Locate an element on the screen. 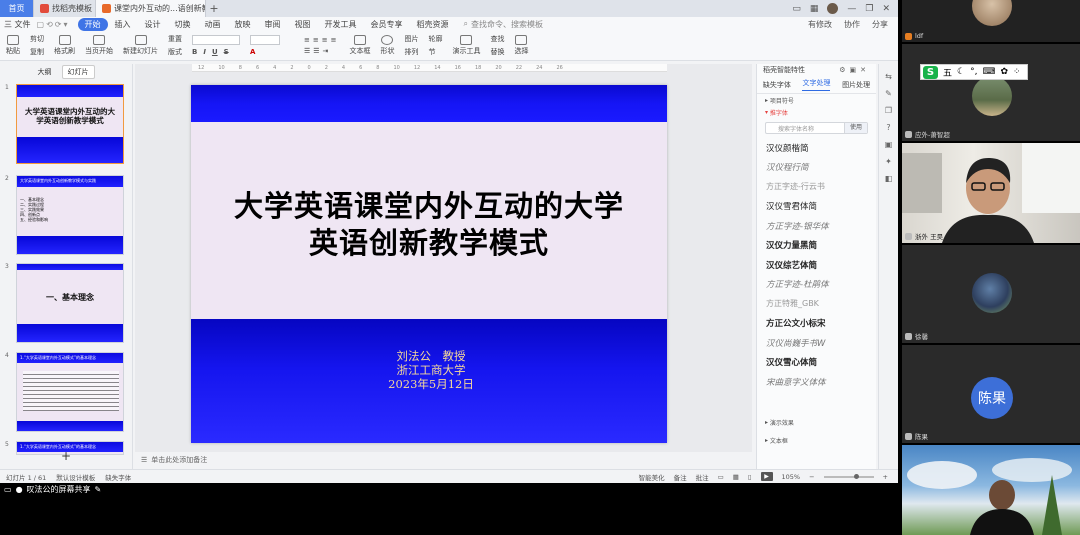 The height and width of the screenshot is (535, 1080). file-menu: 三 文件 is located at coordinates (17, 24).